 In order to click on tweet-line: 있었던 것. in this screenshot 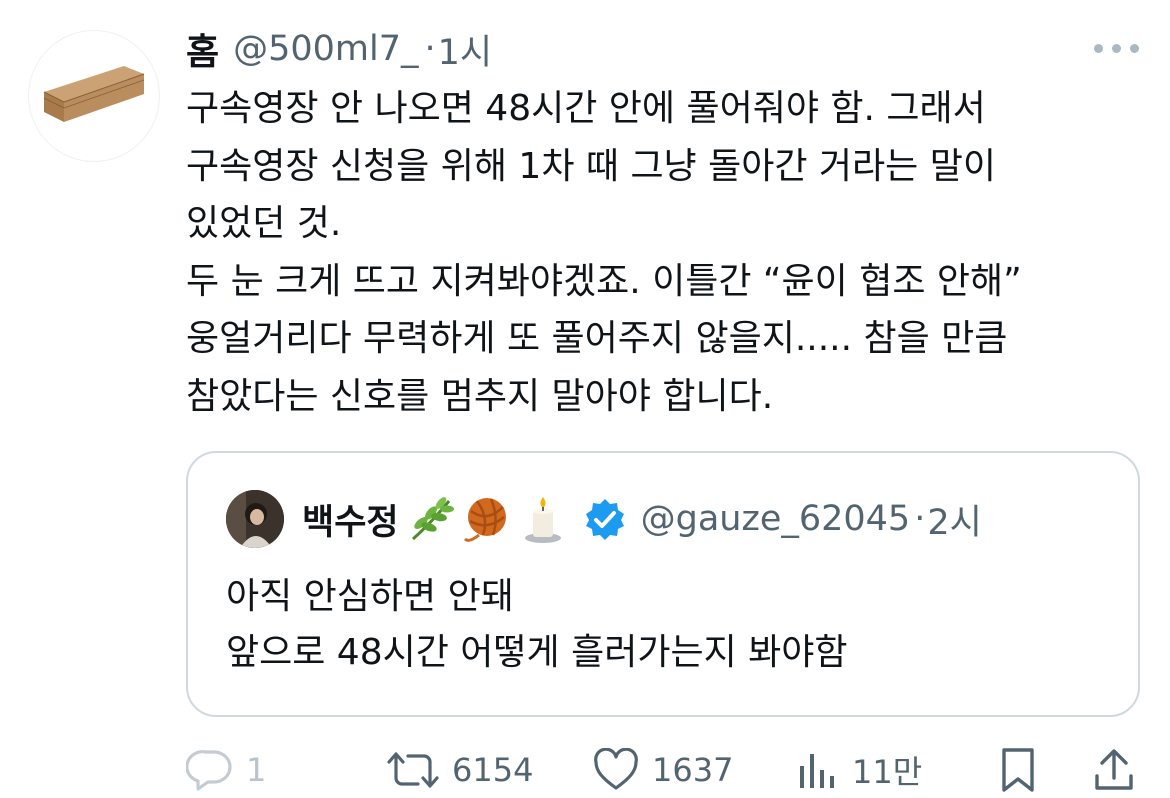, I will do `click(264, 224)`.